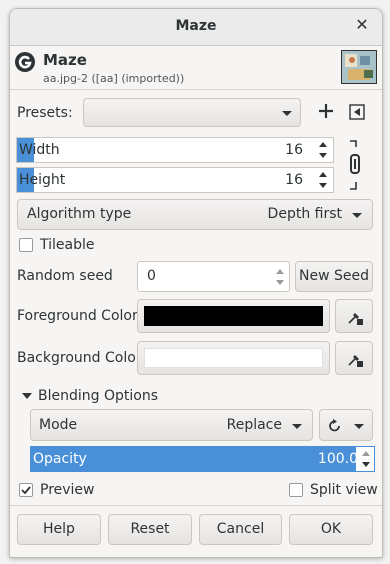  I want to click on foreground-color-swatch, so click(233, 316).